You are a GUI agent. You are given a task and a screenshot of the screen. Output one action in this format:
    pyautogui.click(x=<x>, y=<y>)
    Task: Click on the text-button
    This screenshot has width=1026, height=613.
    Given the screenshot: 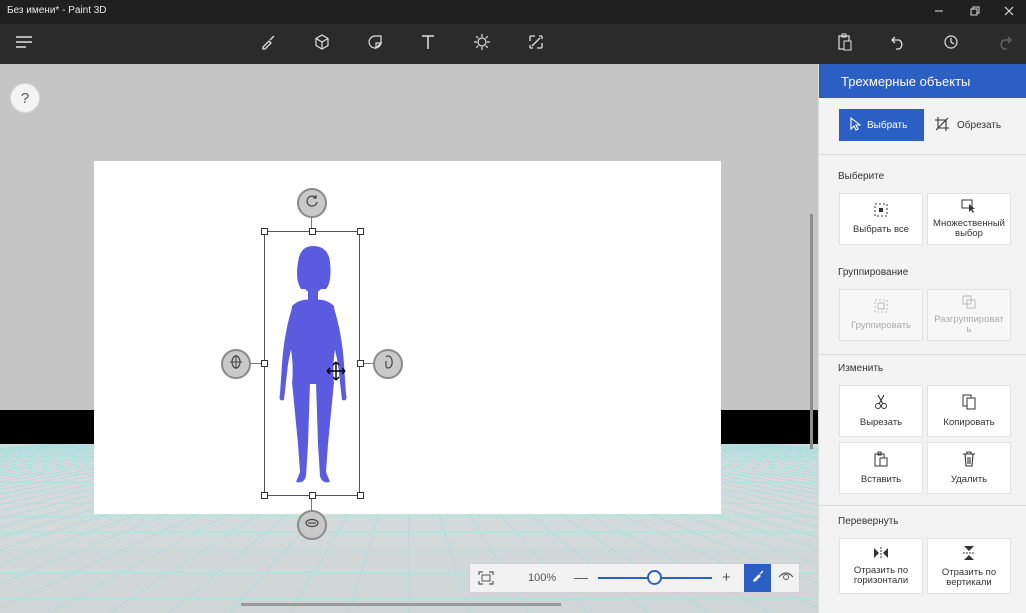 What is the action you would take?
    pyautogui.click(x=428, y=44)
    